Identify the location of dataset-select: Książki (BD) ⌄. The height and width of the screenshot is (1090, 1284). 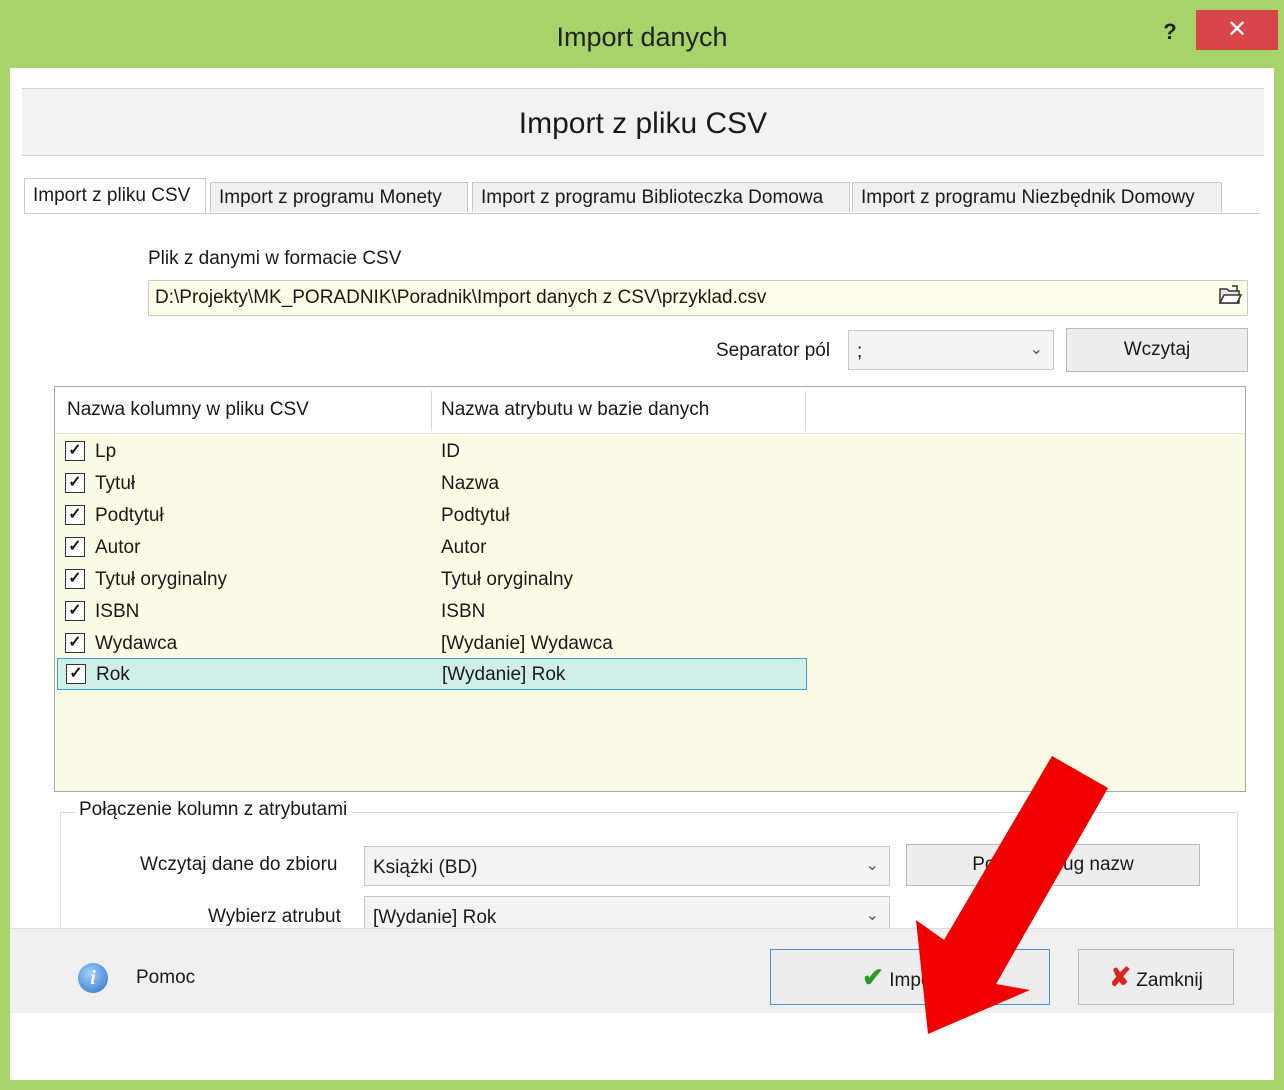
(627, 866).